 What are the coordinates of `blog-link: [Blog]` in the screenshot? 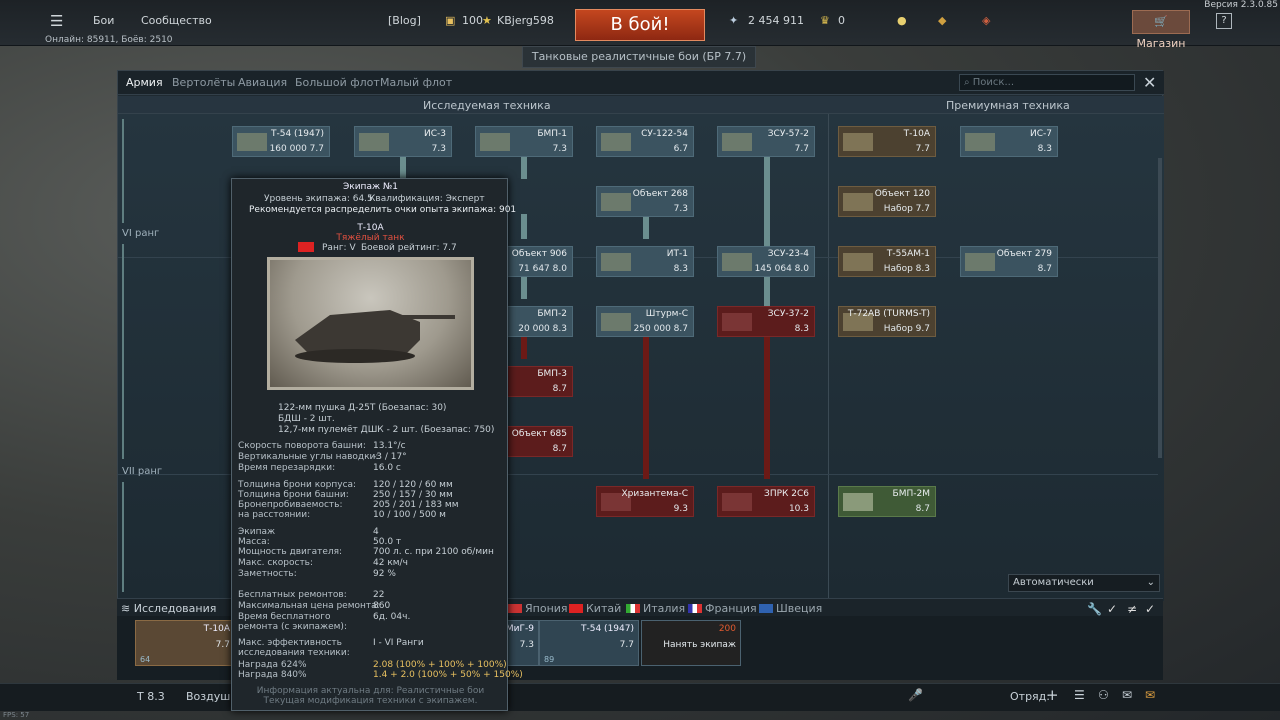 It's located at (404, 20).